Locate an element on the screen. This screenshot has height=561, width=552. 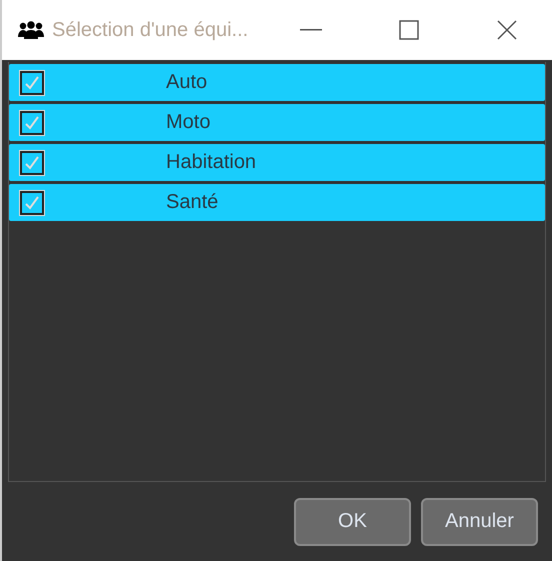
ok-button: OK is located at coordinates (352, 522).